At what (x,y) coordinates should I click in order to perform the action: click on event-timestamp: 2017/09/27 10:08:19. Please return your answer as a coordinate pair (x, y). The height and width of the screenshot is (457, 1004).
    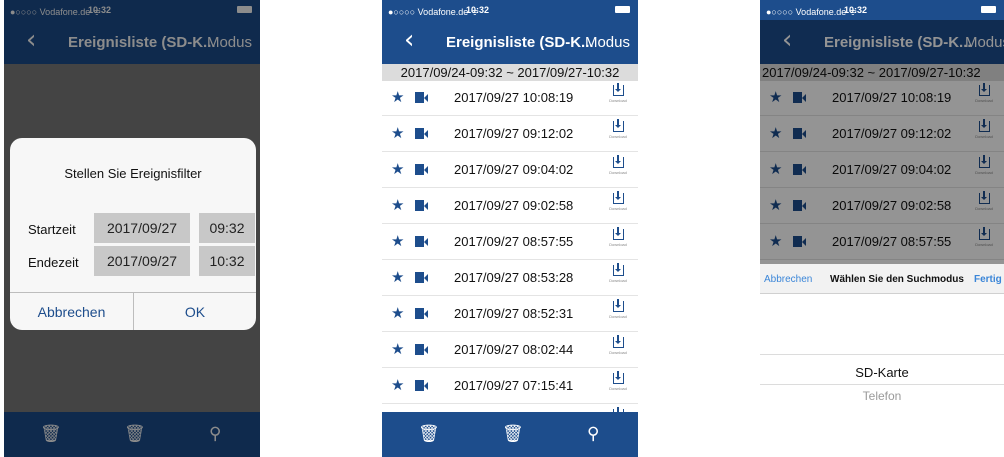
    Looking at the image, I should click on (514, 97).